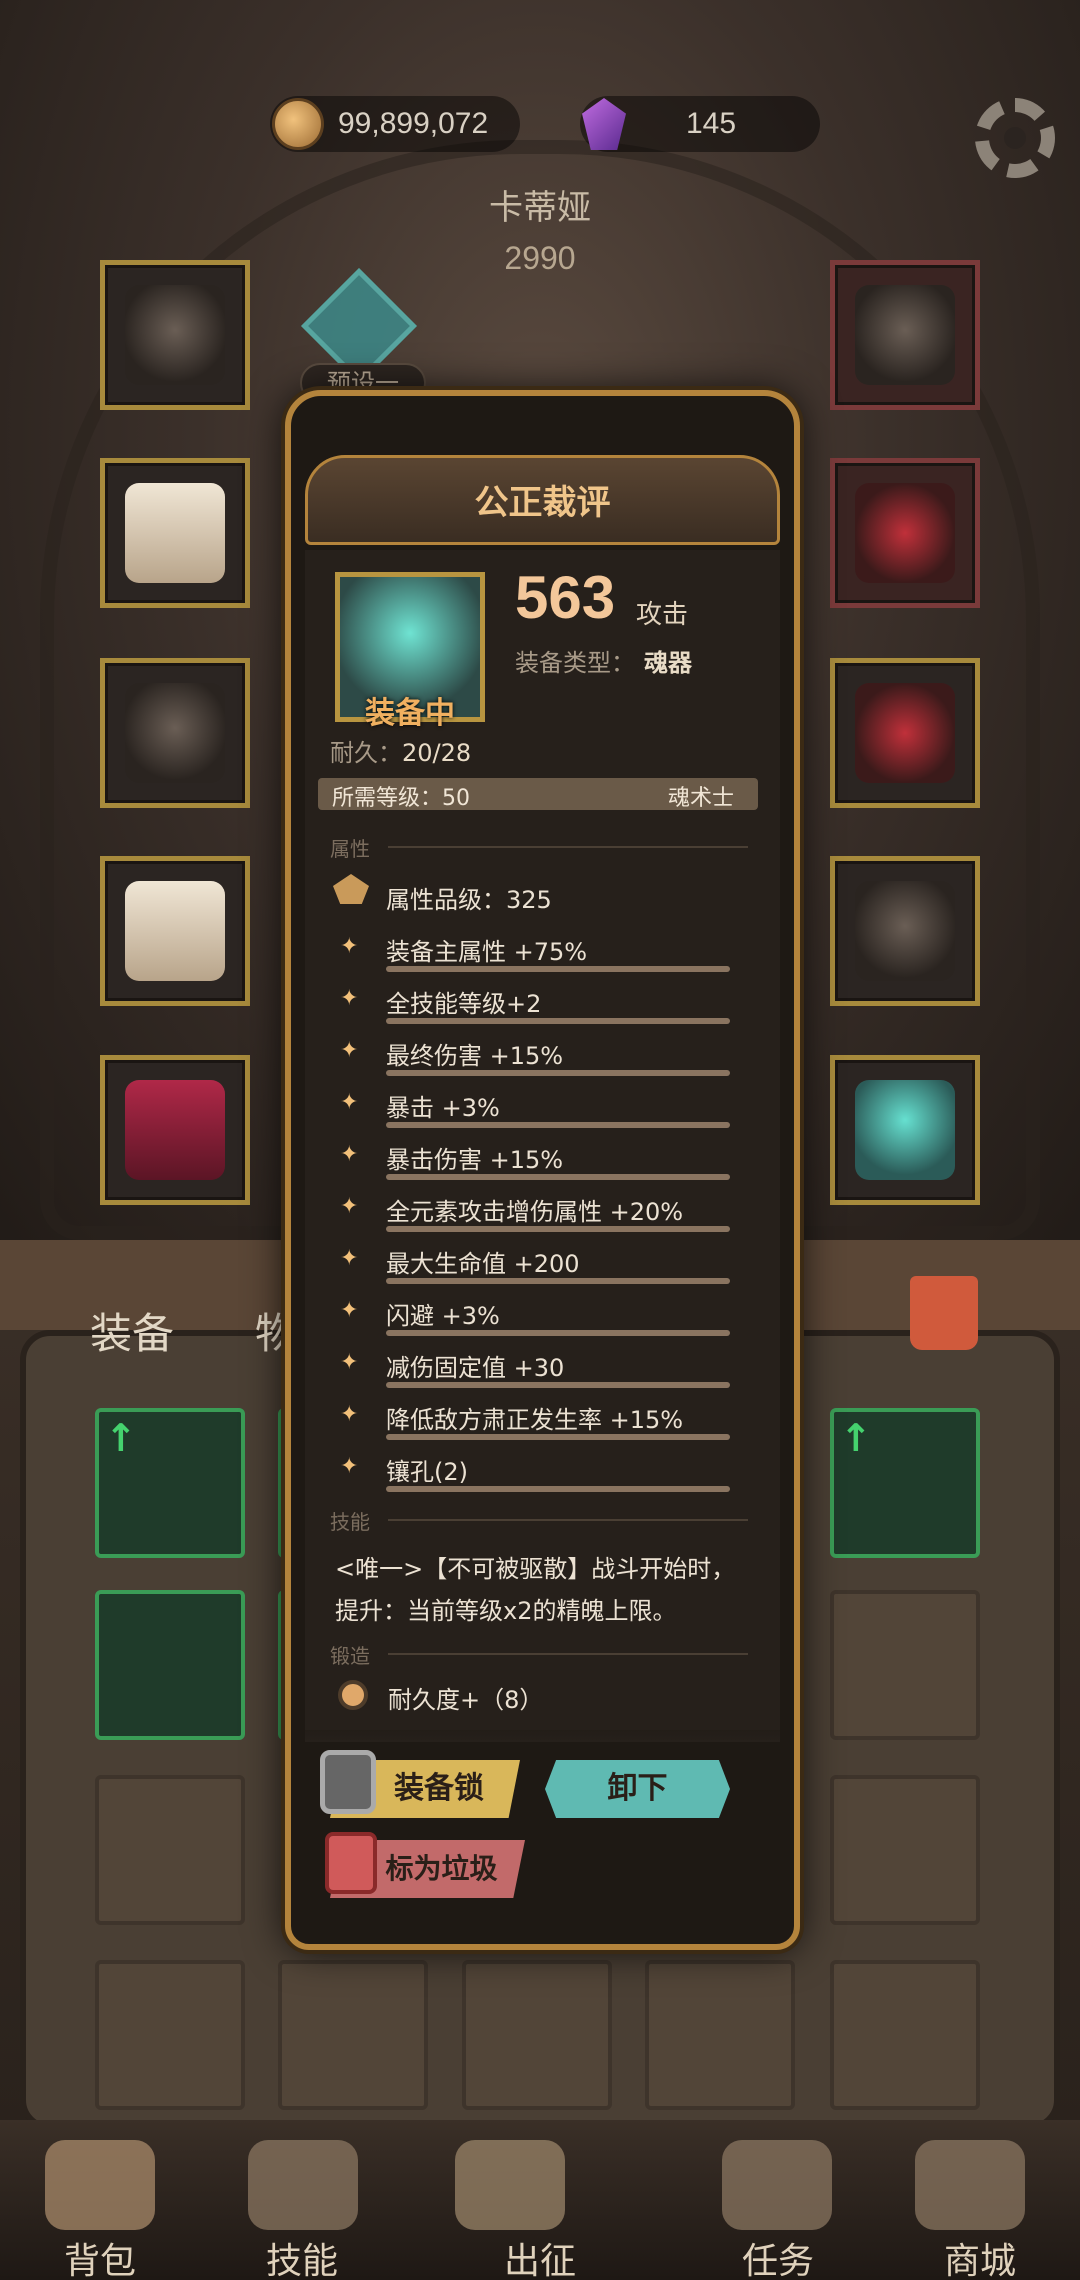 Image resolution: width=1080 pixels, height=2280 pixels. I want to click on gear-icon, so click(1015, 138).